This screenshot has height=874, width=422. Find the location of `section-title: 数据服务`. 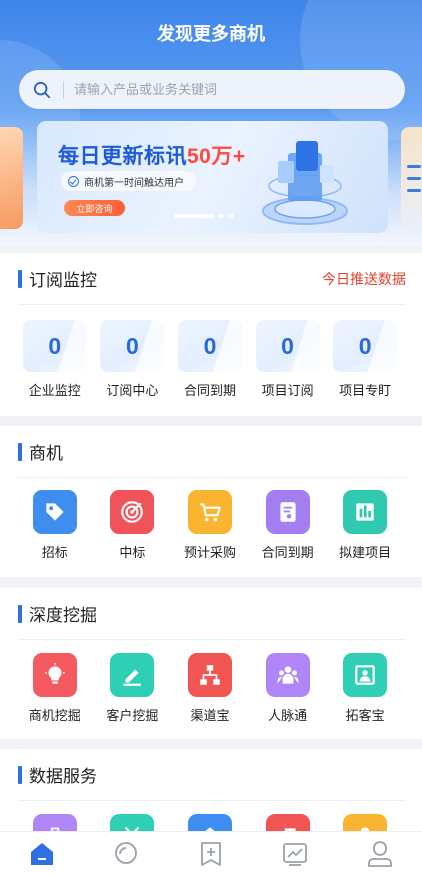

section-title: 数据服务 is located at coordinates (63, 776).